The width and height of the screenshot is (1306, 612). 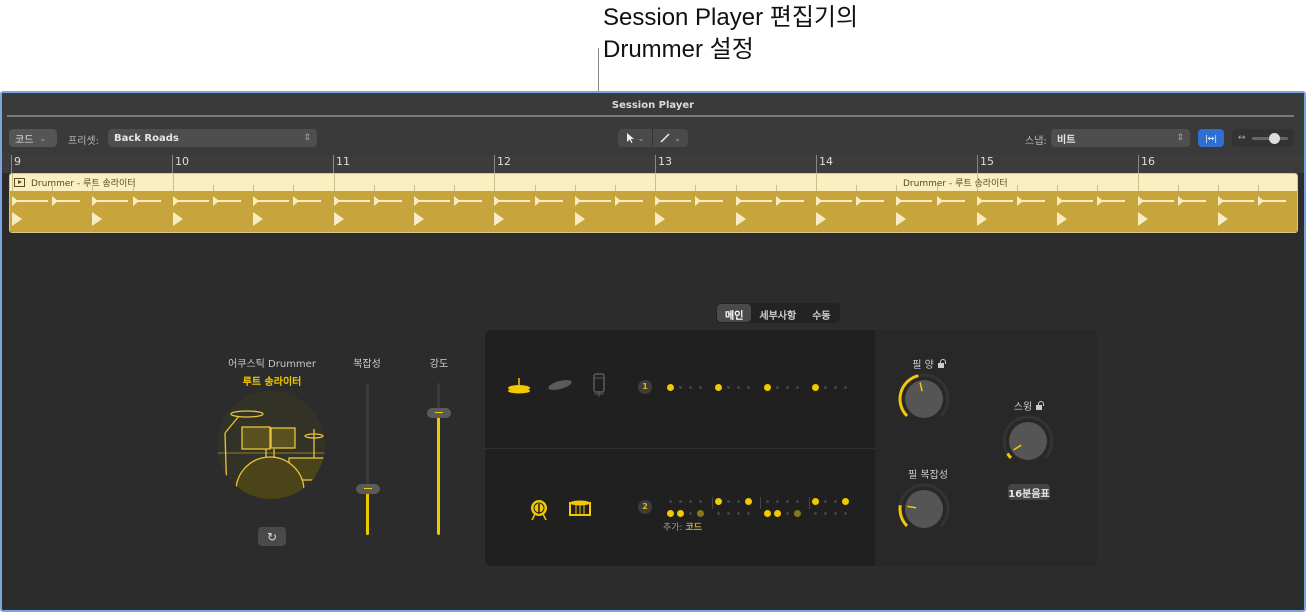 What do you see at coordinates (1028, 441) in the screenshot?
I see `swing-knob` at bounding box center [1028, 441].